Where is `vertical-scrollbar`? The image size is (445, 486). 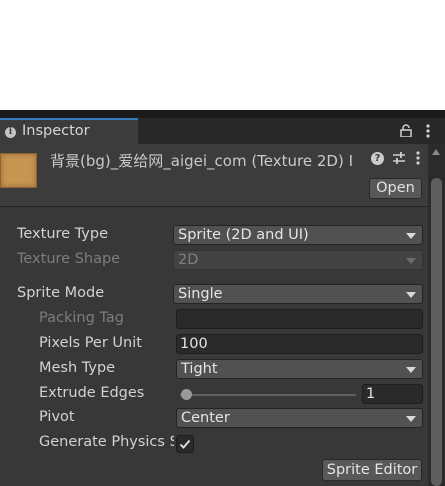 vertical-scrollbar is located at coordinates (436, 315).